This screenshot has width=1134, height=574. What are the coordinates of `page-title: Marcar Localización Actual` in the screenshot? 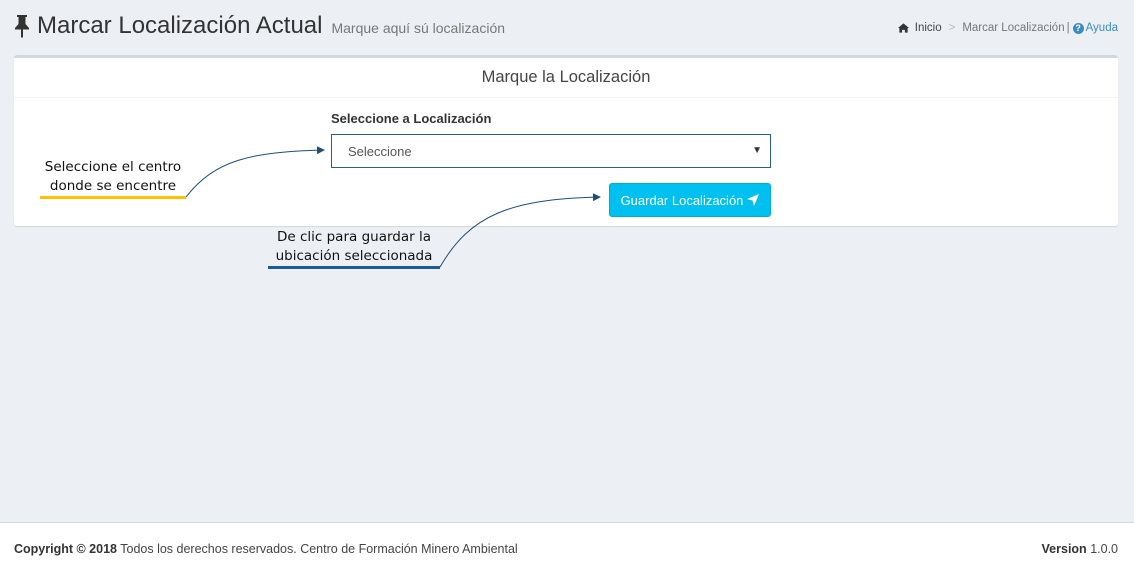 It's located at (180, 25).